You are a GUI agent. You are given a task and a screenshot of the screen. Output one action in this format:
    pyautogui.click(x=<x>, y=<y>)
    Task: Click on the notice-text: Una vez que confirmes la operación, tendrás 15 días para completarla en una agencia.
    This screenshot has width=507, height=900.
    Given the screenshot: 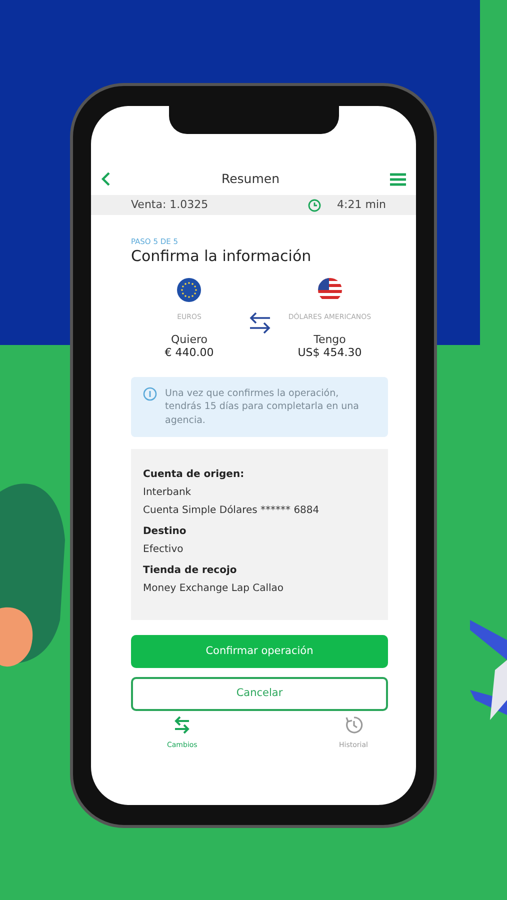 What is the action you would take?
    pyautogui.click(x=262, y=407)
    